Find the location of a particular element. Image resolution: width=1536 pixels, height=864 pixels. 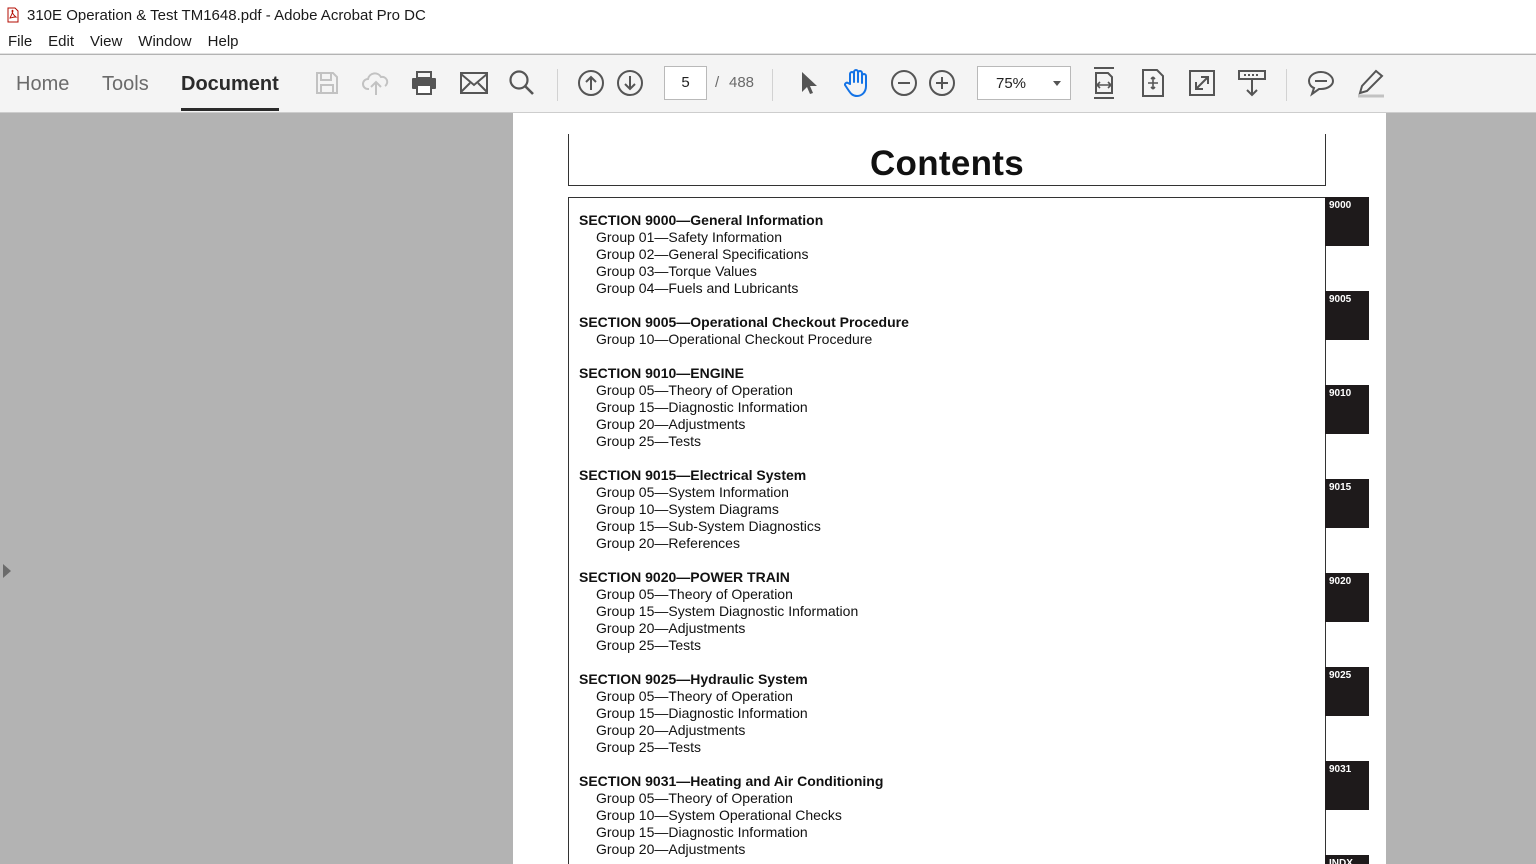

section-tab: INDX is located at coordinates (1347, 859).